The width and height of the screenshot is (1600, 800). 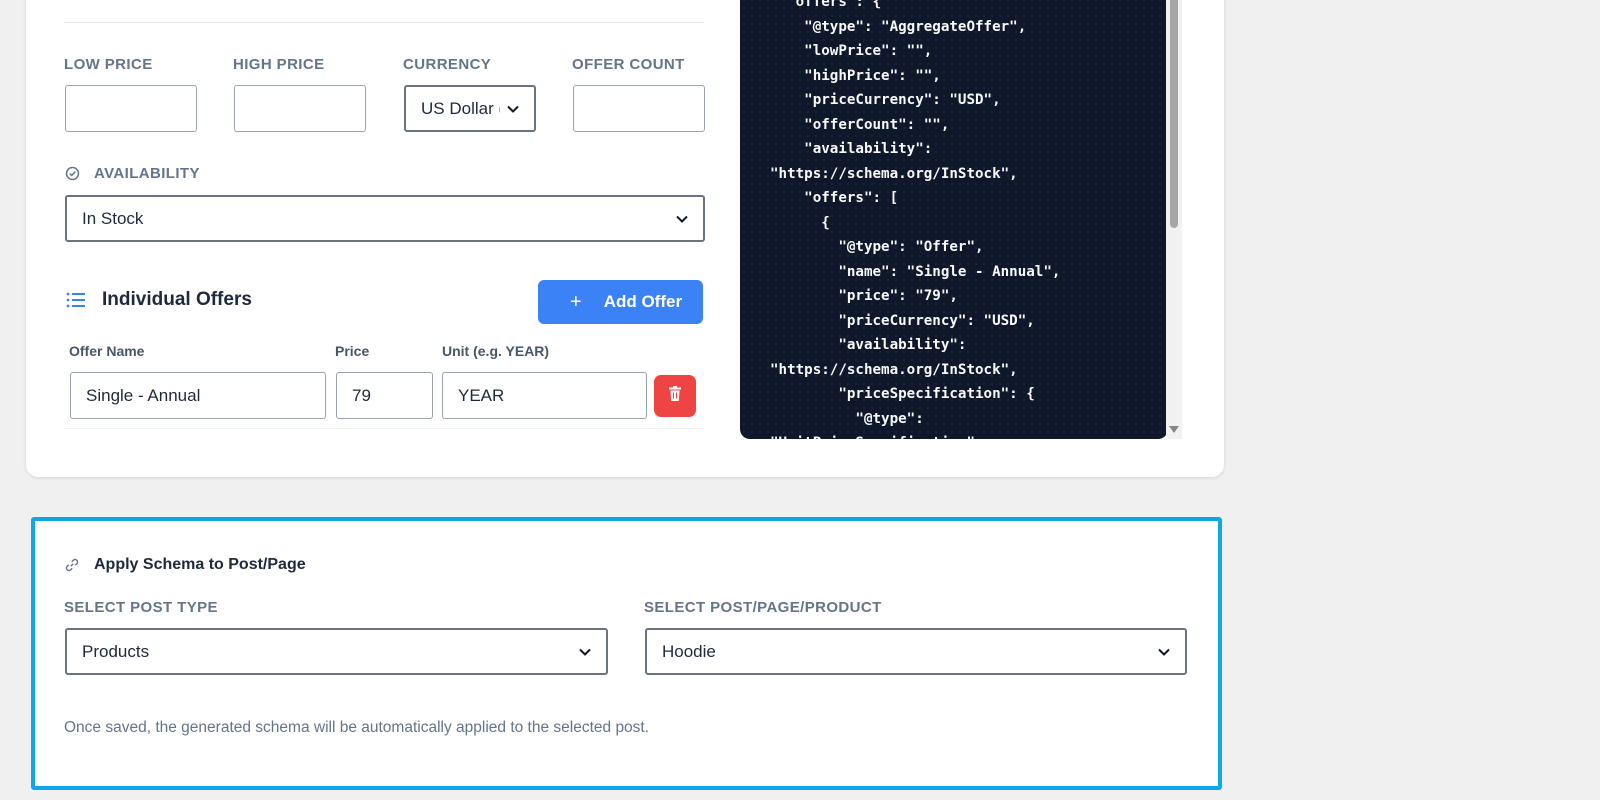 I want to click on scroll-down-arrow-icon, so click(x=1174, y=429).